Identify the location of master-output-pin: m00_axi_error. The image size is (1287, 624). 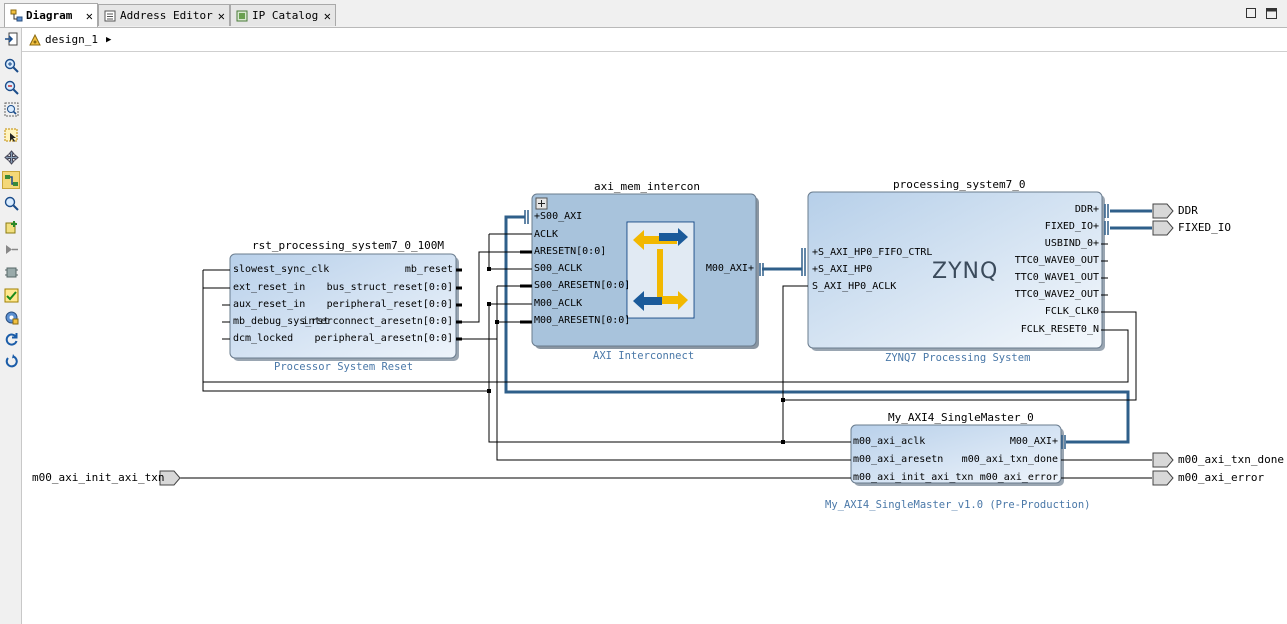
(1005, 478).